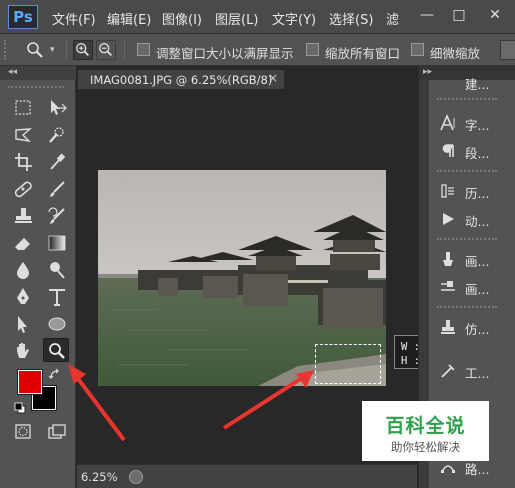  Describe the element at coordinates (273, 78) in the screenshot. I see `close-document-icon: ×` at that location.